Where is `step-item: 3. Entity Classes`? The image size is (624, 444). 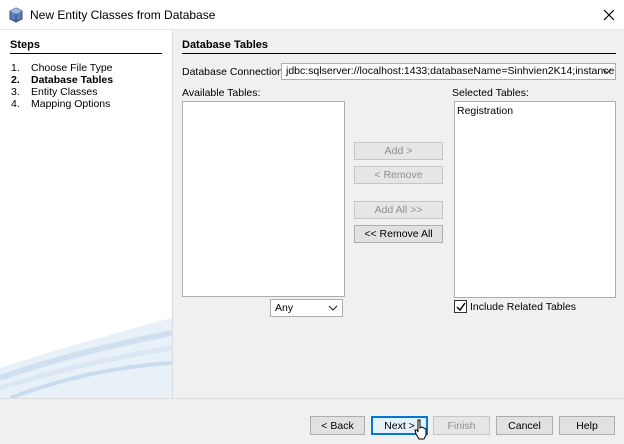
step-item: 3. Entity Classes is located at coordinates (62, 92).